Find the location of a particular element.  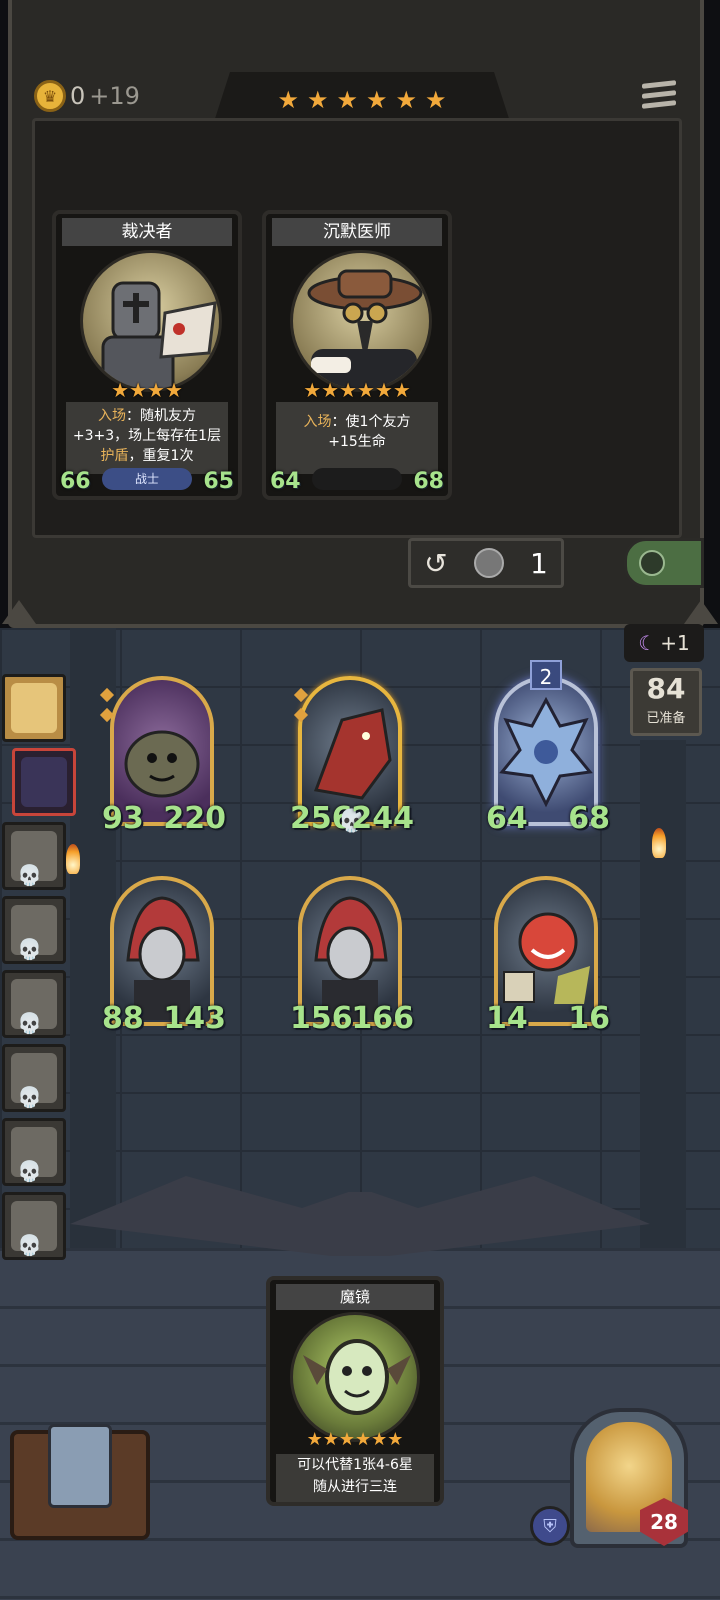

shop-card-plague-doctor: 沉默医师 ★★★★★★ 入场：使1个友方 +15生命 64 68 is located at coordinates (357, 355).